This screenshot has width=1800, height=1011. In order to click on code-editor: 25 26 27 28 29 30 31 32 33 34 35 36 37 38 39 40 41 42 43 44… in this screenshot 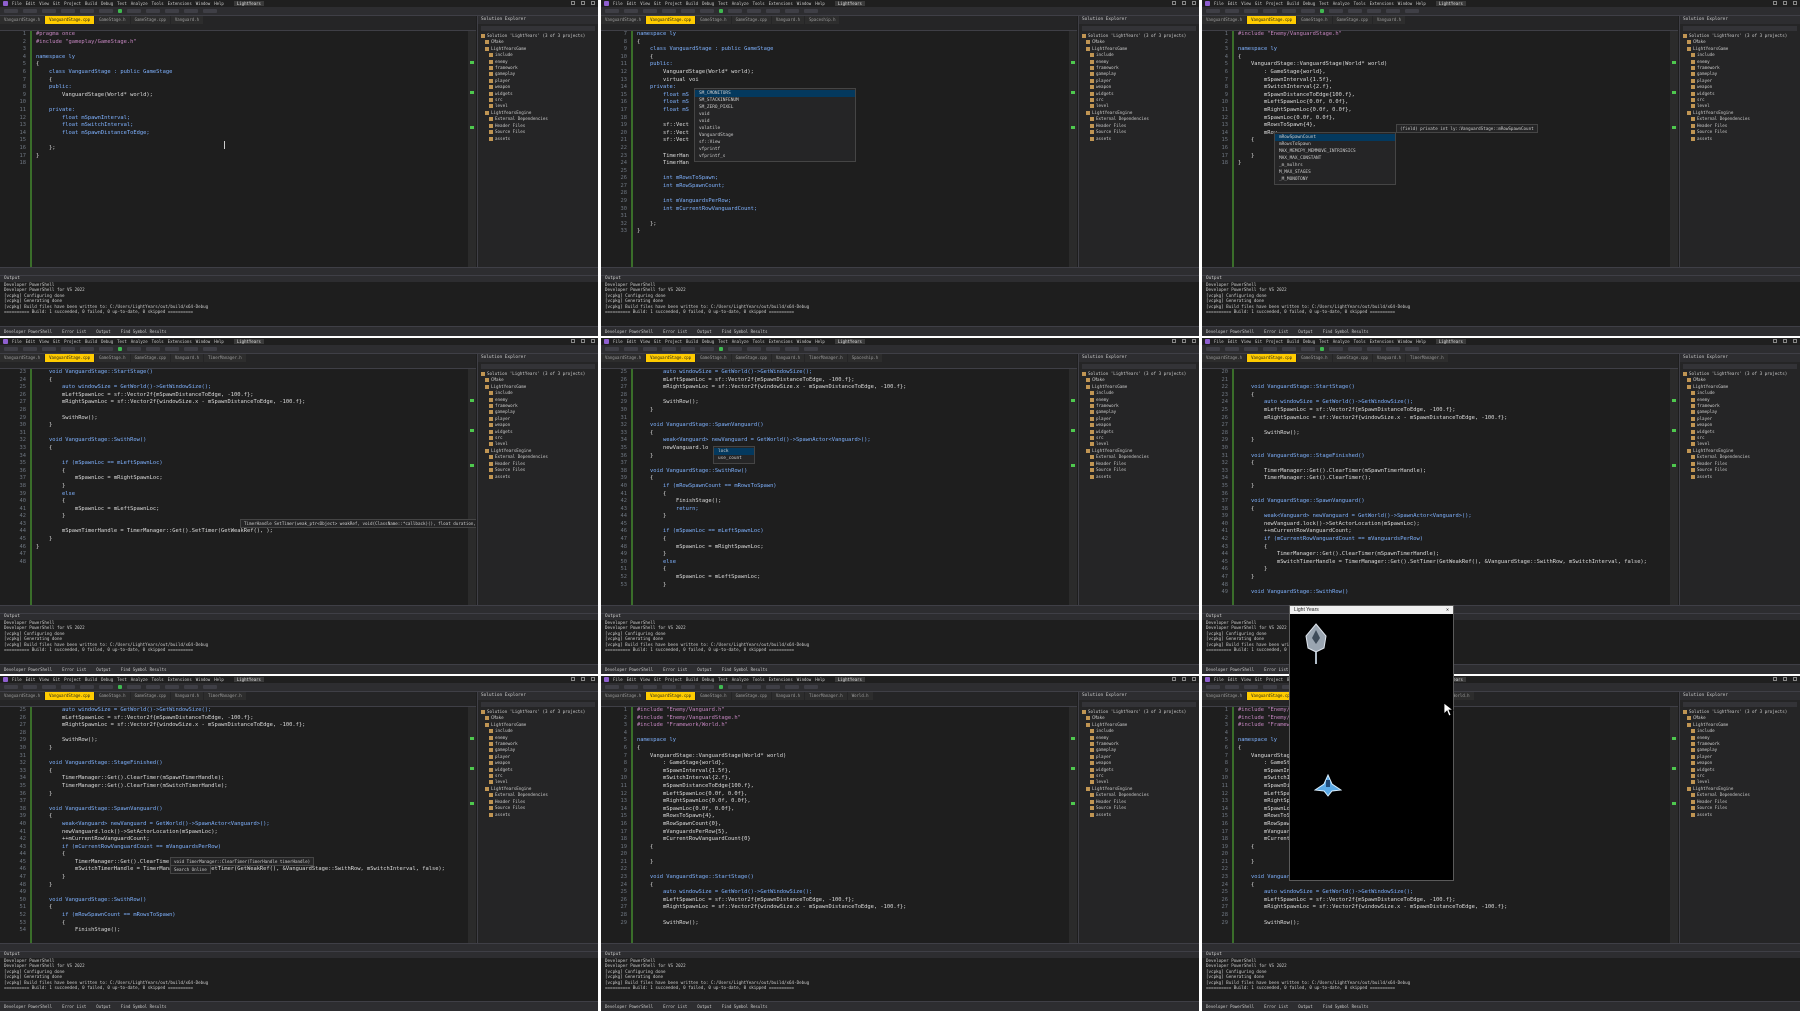, I will do `click(839, 487)`.